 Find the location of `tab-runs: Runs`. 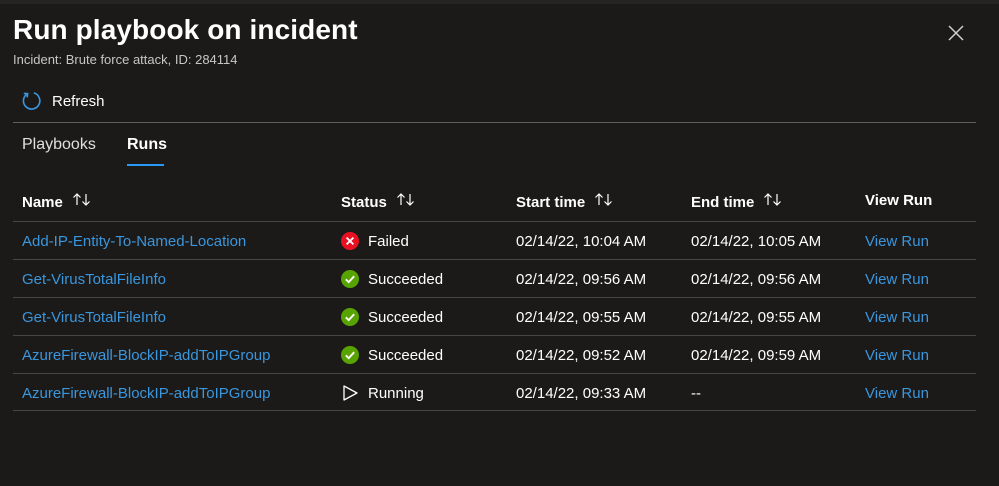

tab-runs: Runs is located at coordinates (147, 145).